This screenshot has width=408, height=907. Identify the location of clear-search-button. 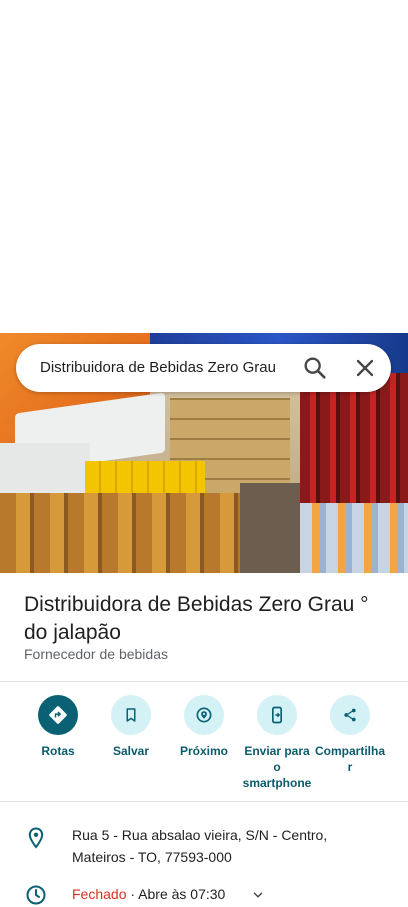
(365, 368).